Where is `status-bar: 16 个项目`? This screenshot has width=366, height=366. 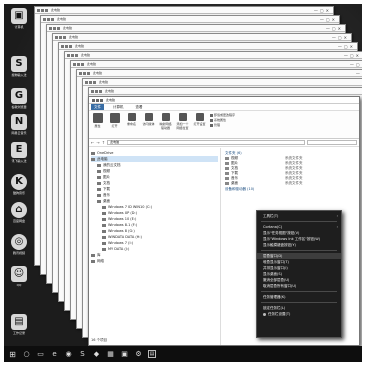
status-bar: 16 个项目 is located at coordinates (99, 340).